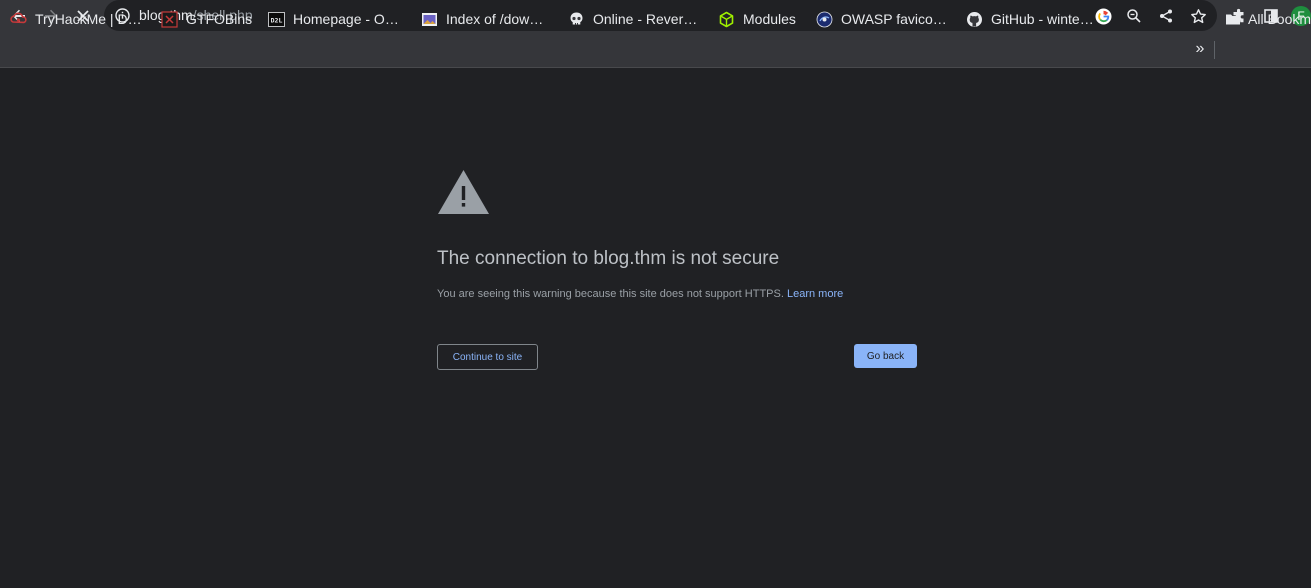 Image resolution: width=1311 pixels, height=588 pixels. I want to click on google-lens-button, so click(1103, 16).